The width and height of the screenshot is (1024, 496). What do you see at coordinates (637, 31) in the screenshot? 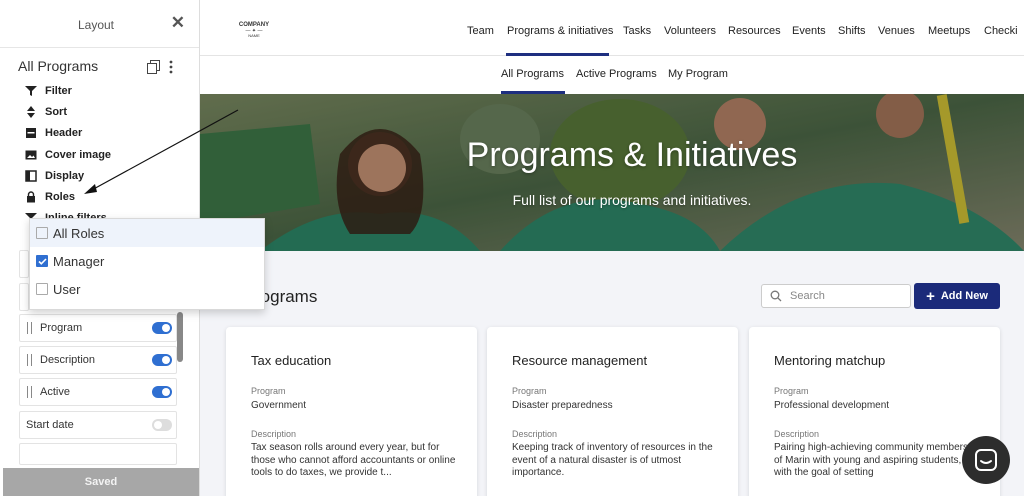
I see `nav-tasks: Tasks` at bounding box center [637, 31].